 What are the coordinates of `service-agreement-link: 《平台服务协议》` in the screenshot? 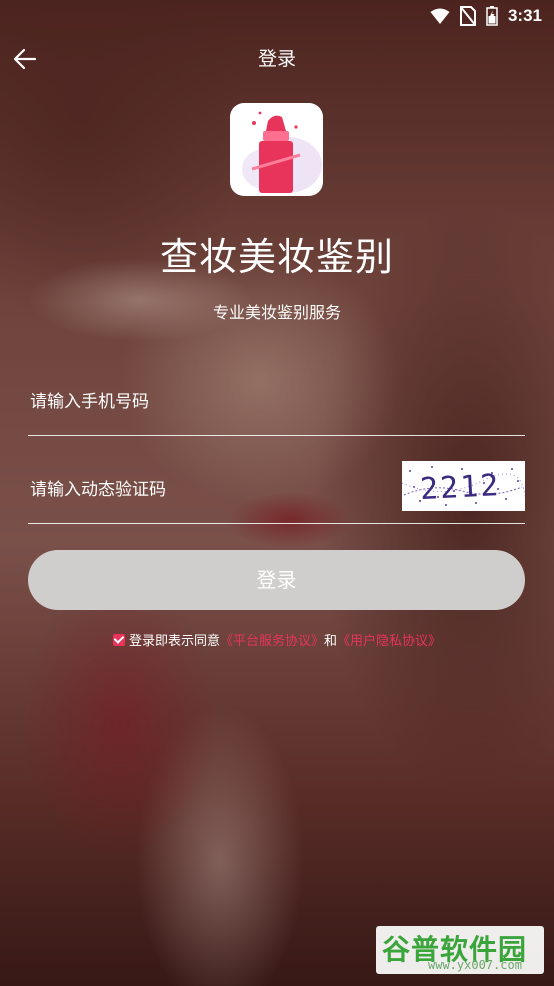 It's located at (272, 641).